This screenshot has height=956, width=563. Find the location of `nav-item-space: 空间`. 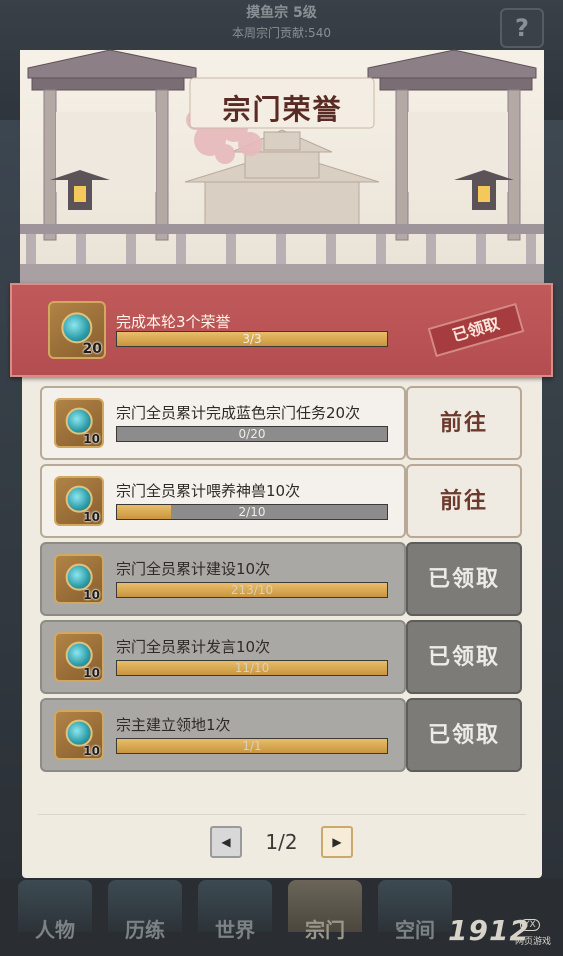

nav-item-space: 空间 is located at coordinates (415, 917).